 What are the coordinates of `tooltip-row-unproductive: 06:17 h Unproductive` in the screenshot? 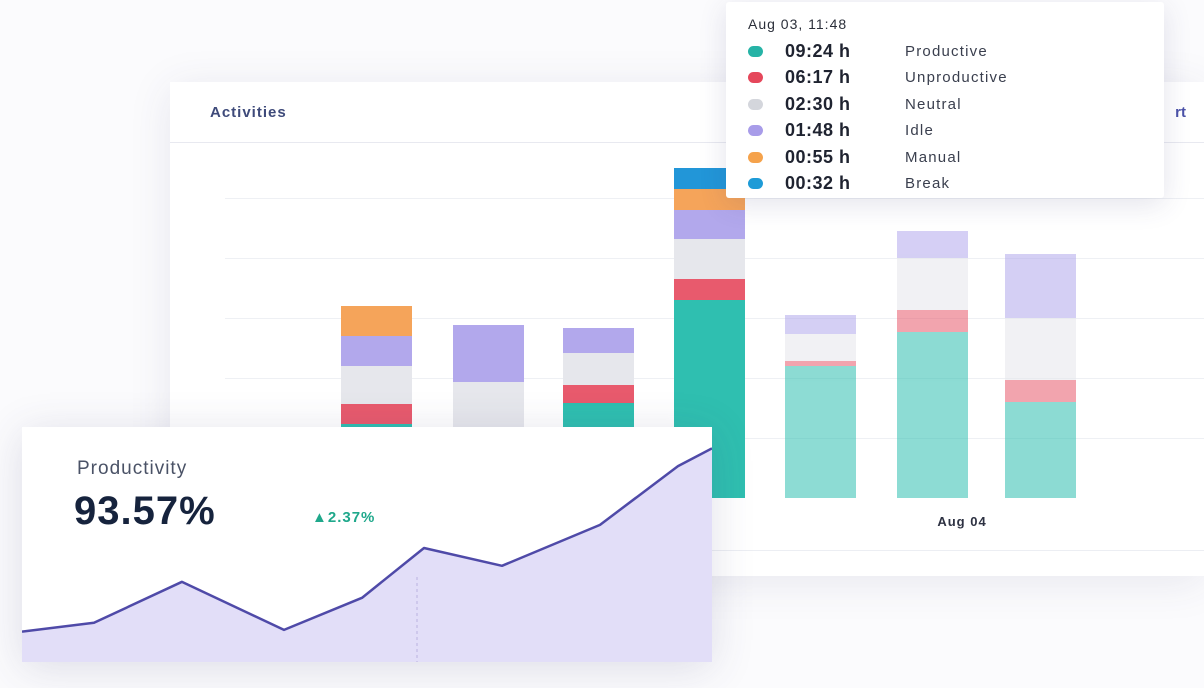 It's located at (878, 78).